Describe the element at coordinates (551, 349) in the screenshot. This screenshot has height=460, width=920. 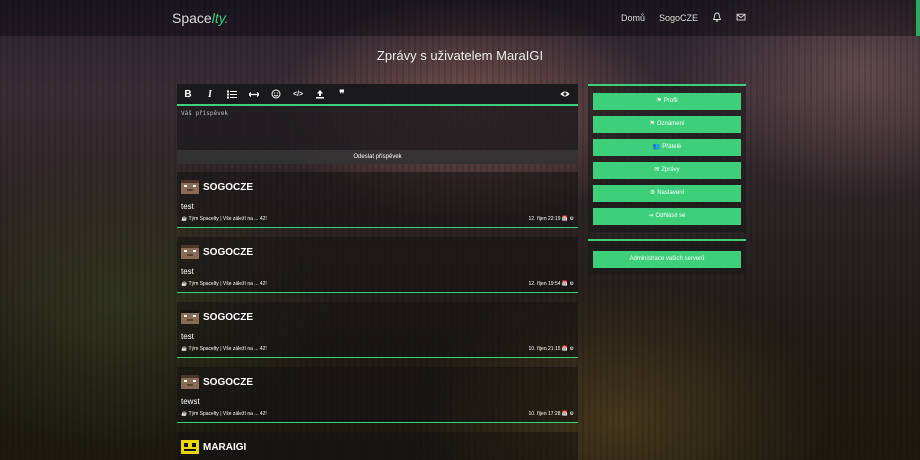
I see `post-date: 10. říjen 21:15 📅 ⚙` at that location.